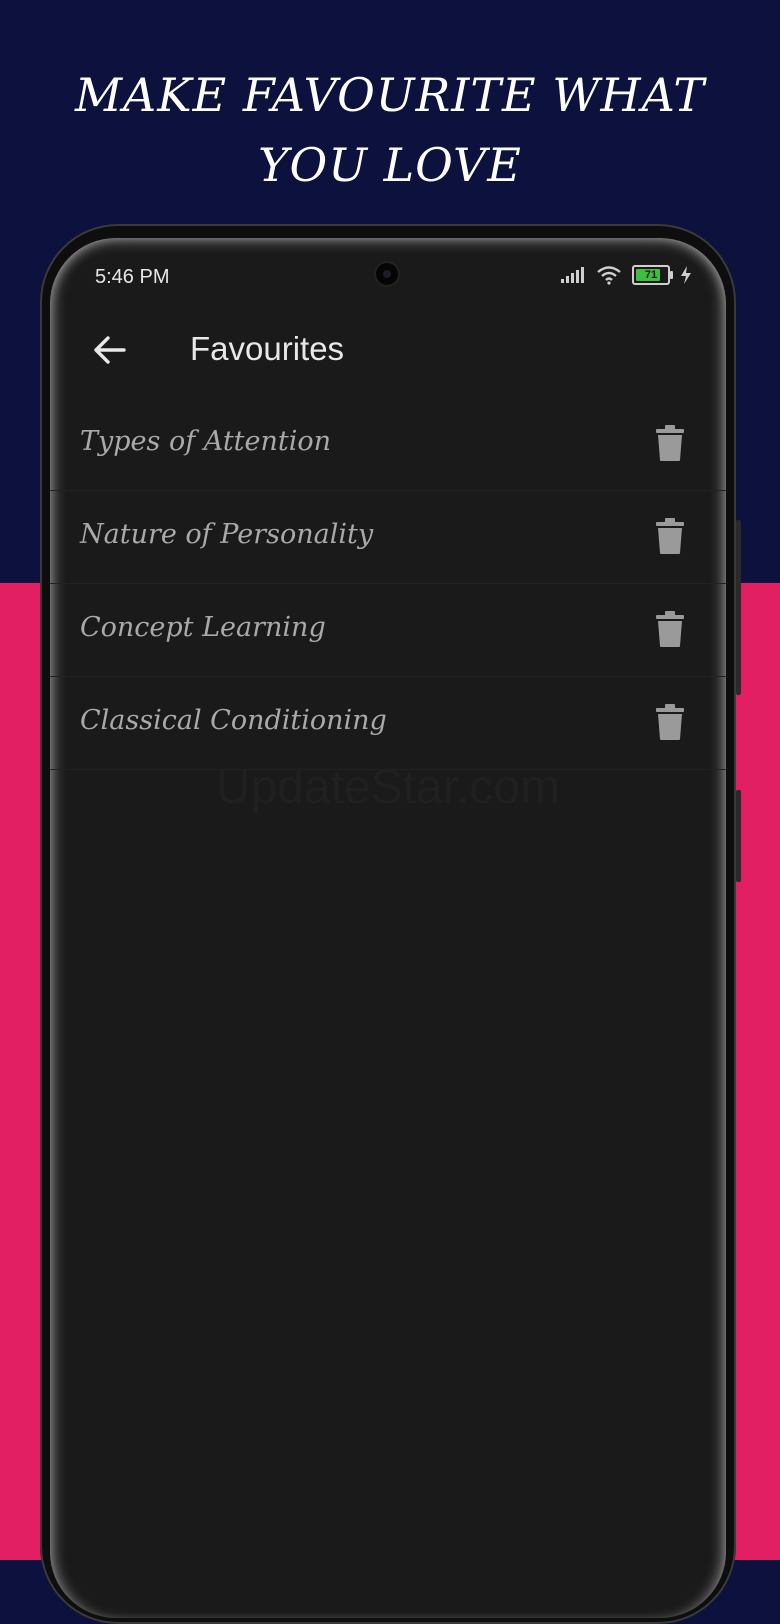 This screenshot has width=780, height=1624. I want to click on favourite-item-label: Nature of Personality, so click(227, 534).